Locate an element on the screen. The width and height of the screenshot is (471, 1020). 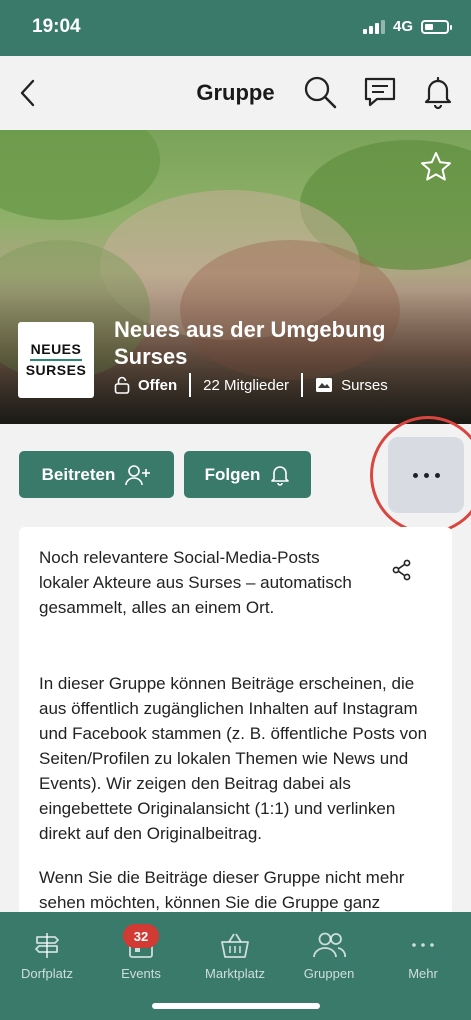
search-button is located at coordinates (320, 92).